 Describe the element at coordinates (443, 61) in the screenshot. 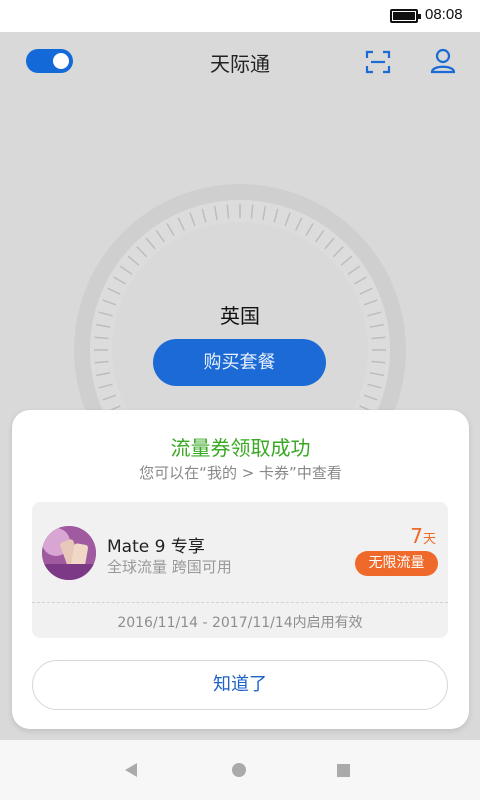

I see `user-icon` at that location.